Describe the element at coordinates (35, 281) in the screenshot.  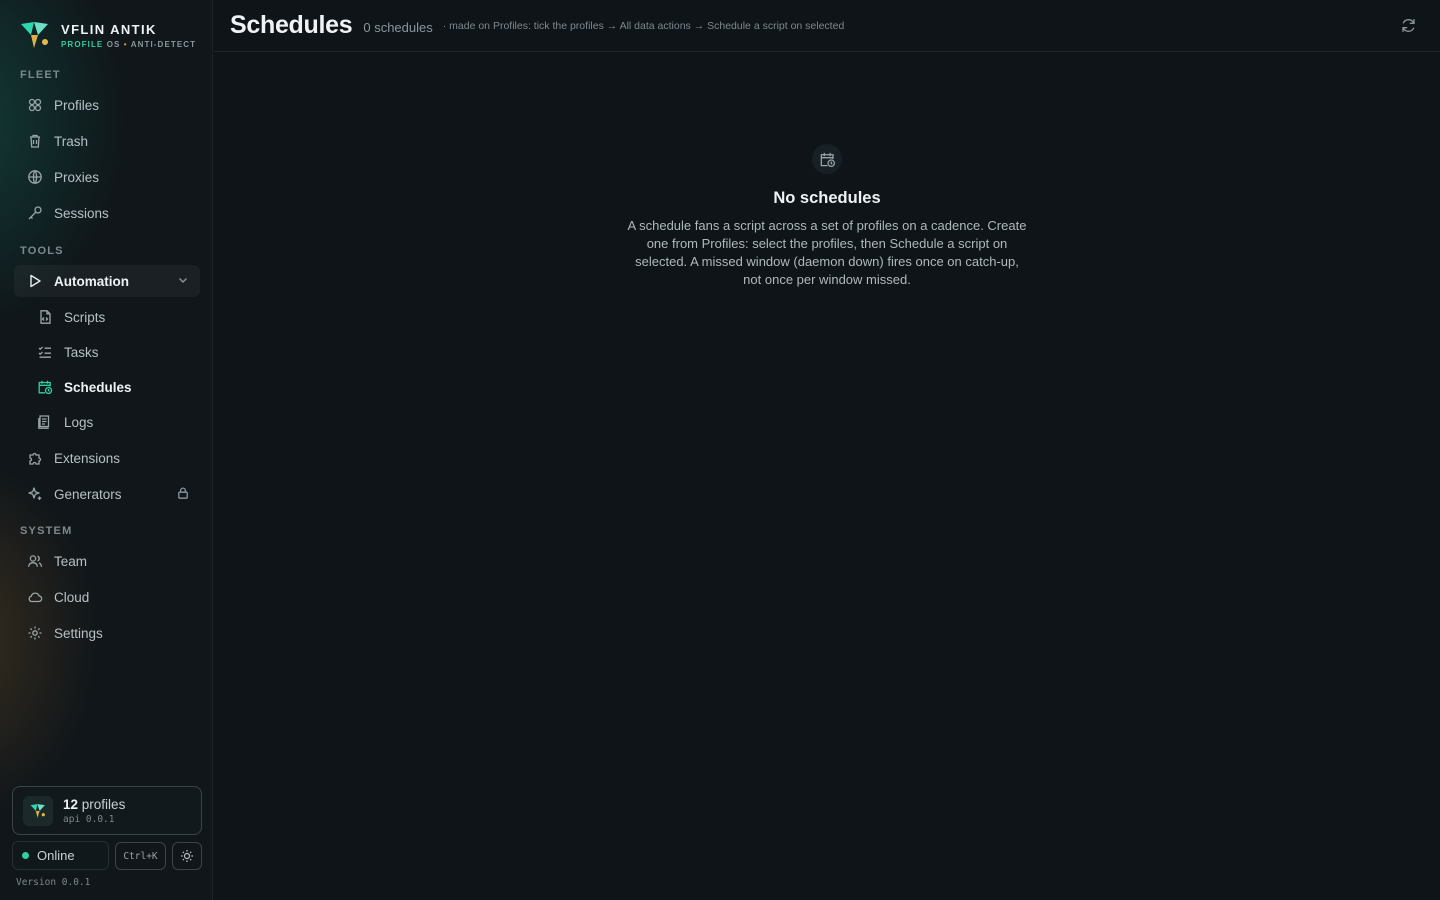
I see `play-icon` at that location.